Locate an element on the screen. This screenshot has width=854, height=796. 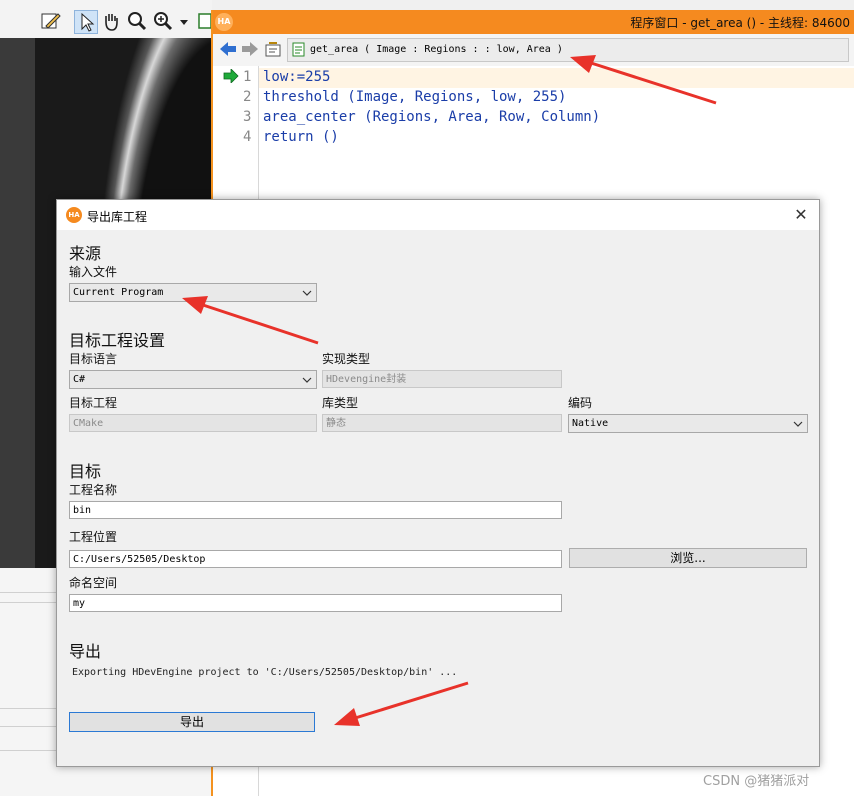
target-language-select: C# is located at coordinates (193, 379).